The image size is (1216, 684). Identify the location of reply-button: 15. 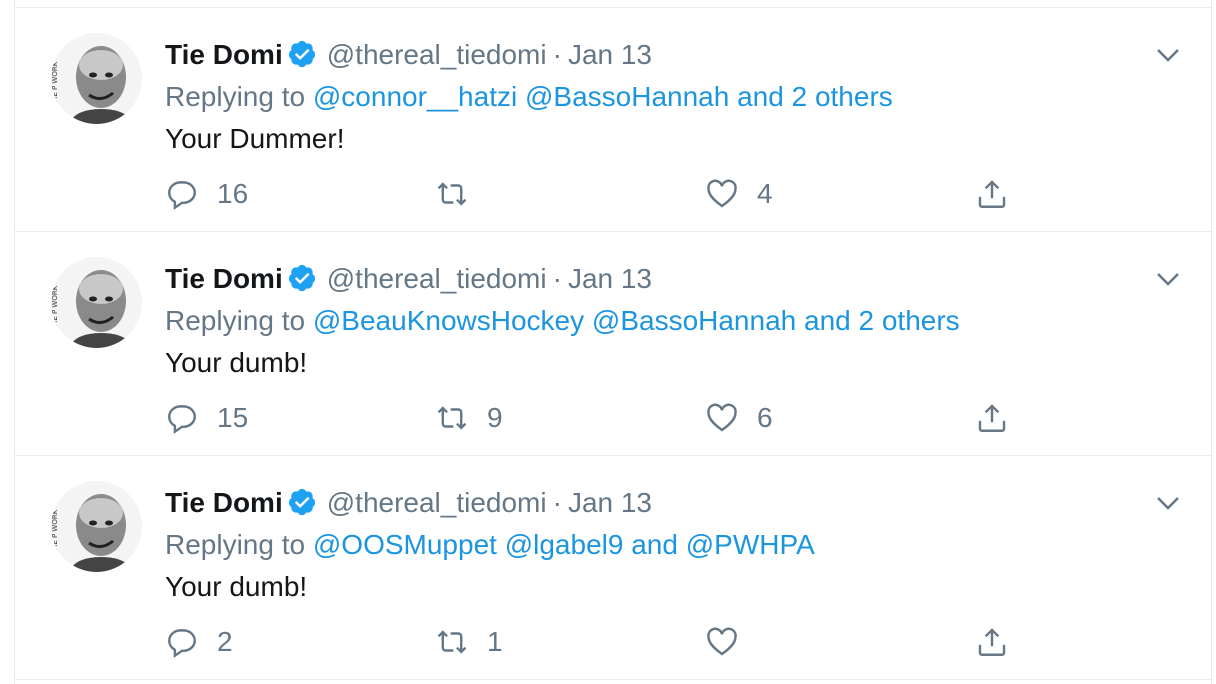
(206, 418).